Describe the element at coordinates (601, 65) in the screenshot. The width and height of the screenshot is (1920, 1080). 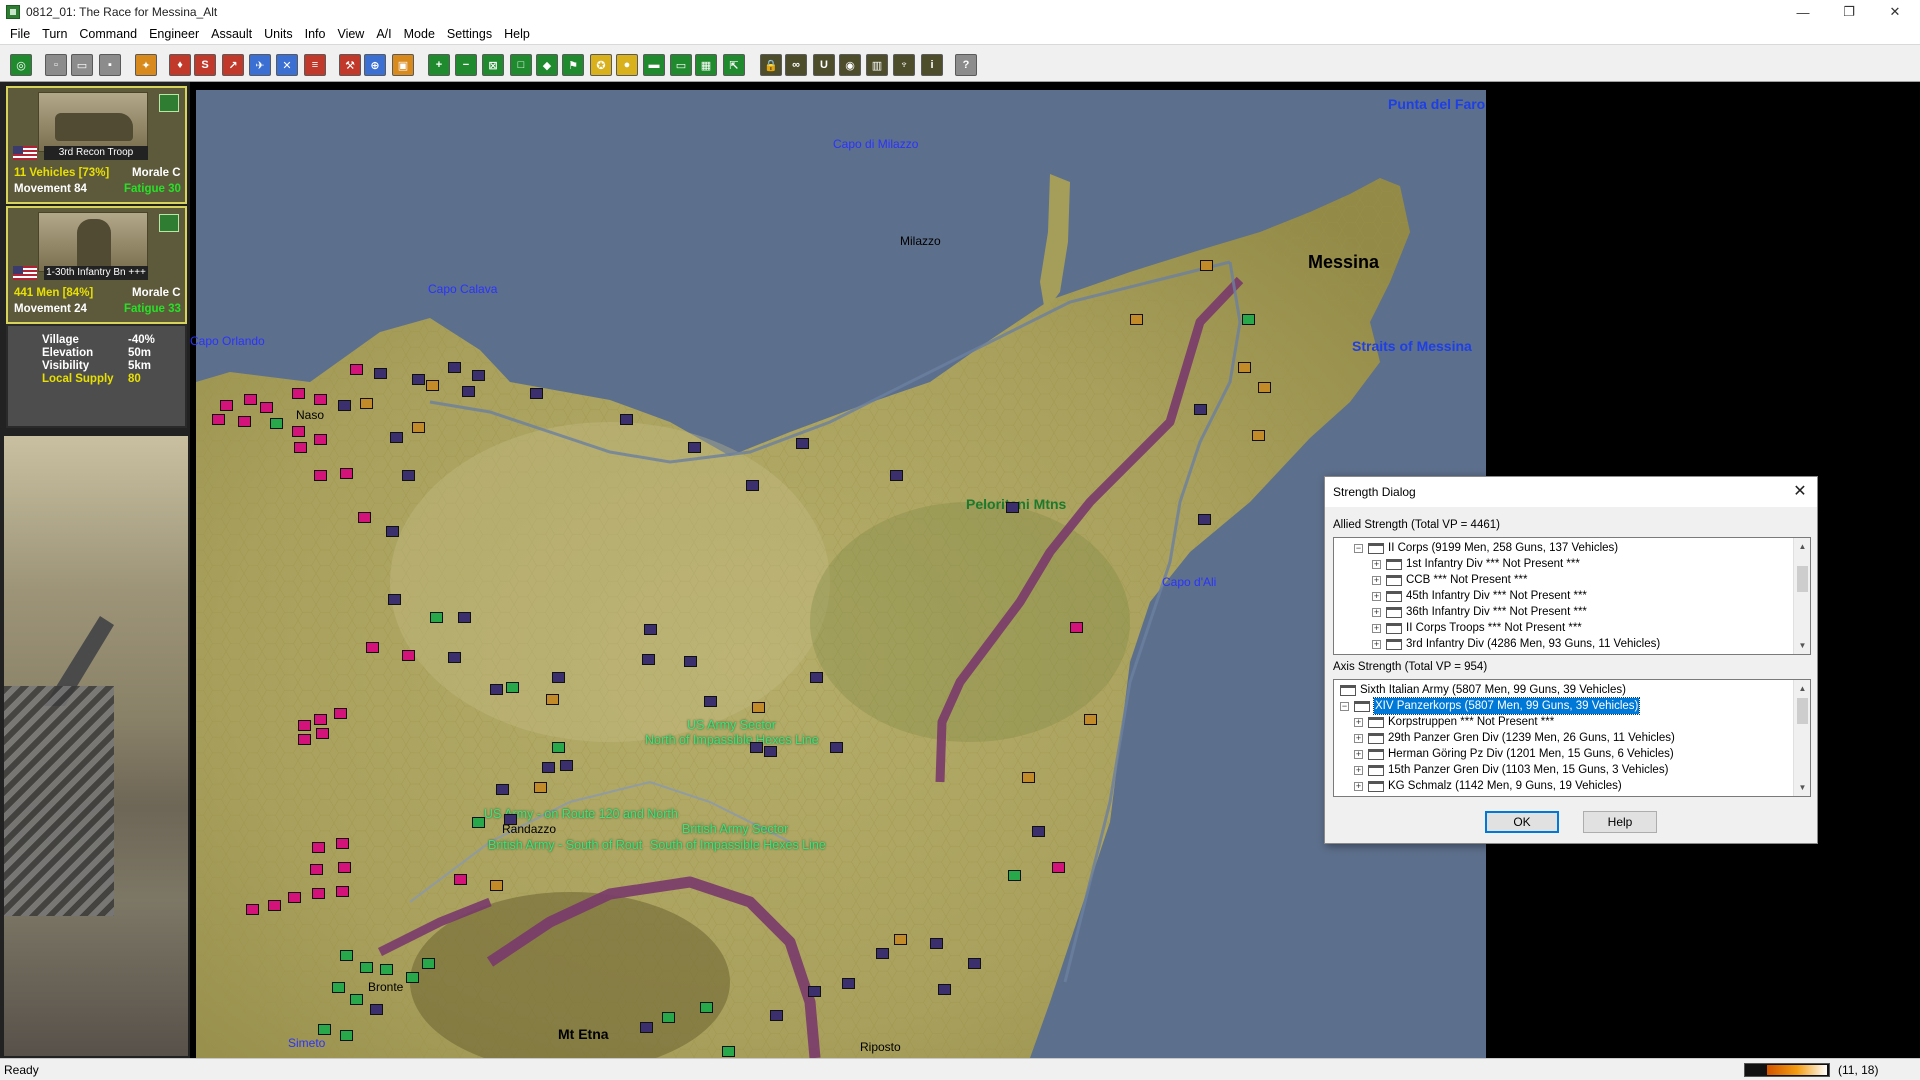
I see `fortify-icon: ✪` at that location.